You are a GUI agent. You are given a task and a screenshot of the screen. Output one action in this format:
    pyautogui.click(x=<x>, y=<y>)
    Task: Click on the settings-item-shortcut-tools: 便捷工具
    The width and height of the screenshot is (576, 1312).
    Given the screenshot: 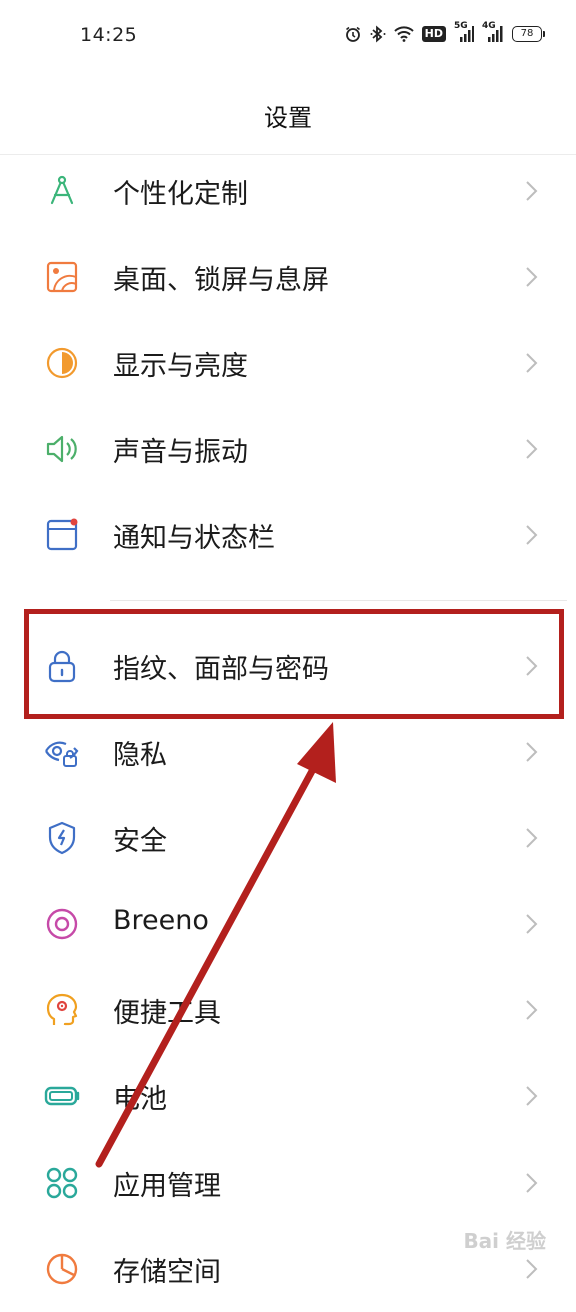 What is the action you would take?
    pyautogui.click(x=288, y=1010)
    